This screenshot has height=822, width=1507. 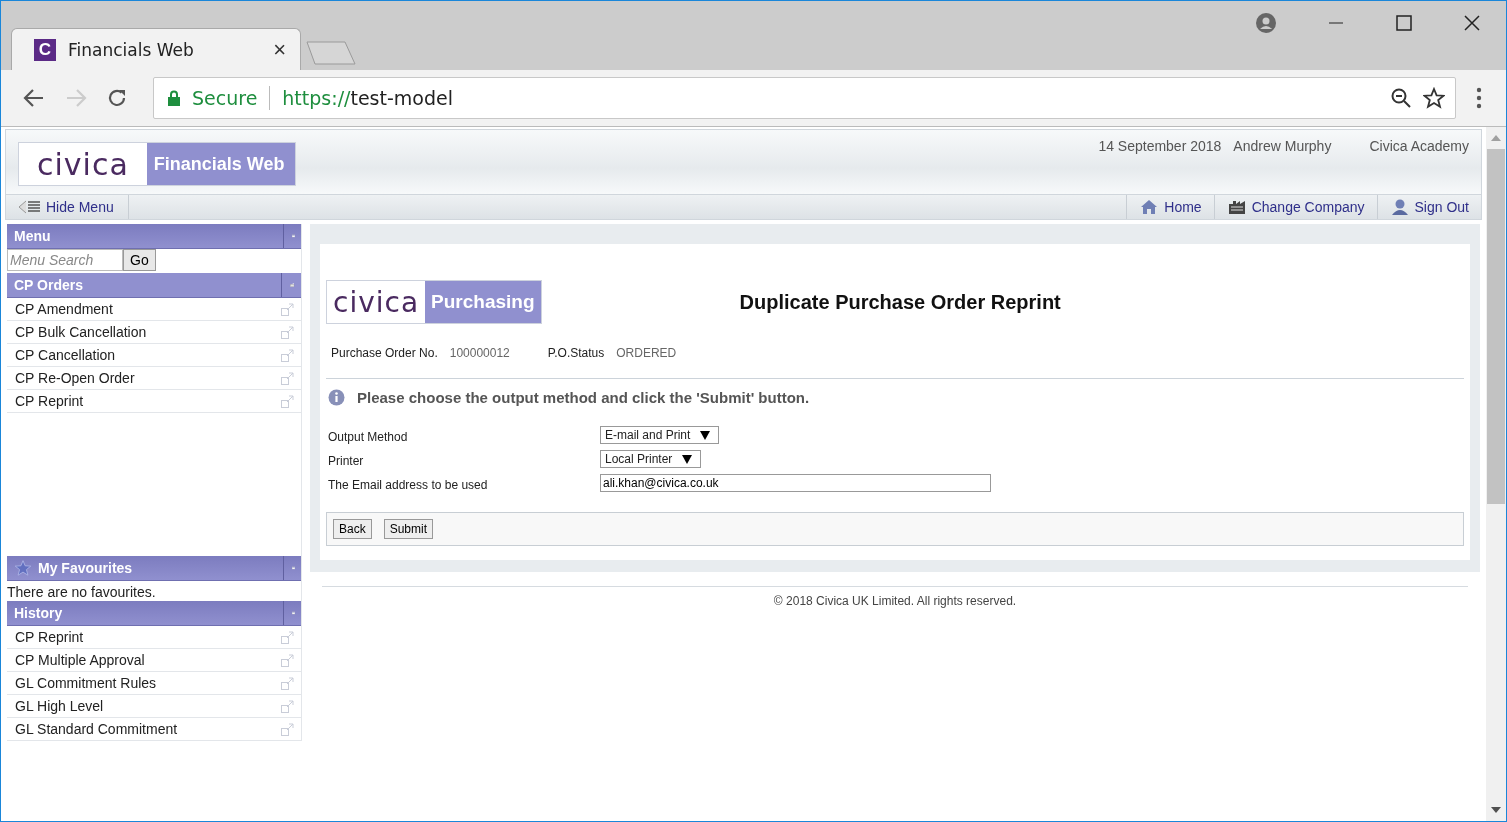 What do you see at coordinates (139, 260) in the screenshot?
I see `go-button: Go` at bounding box center [139, 260].